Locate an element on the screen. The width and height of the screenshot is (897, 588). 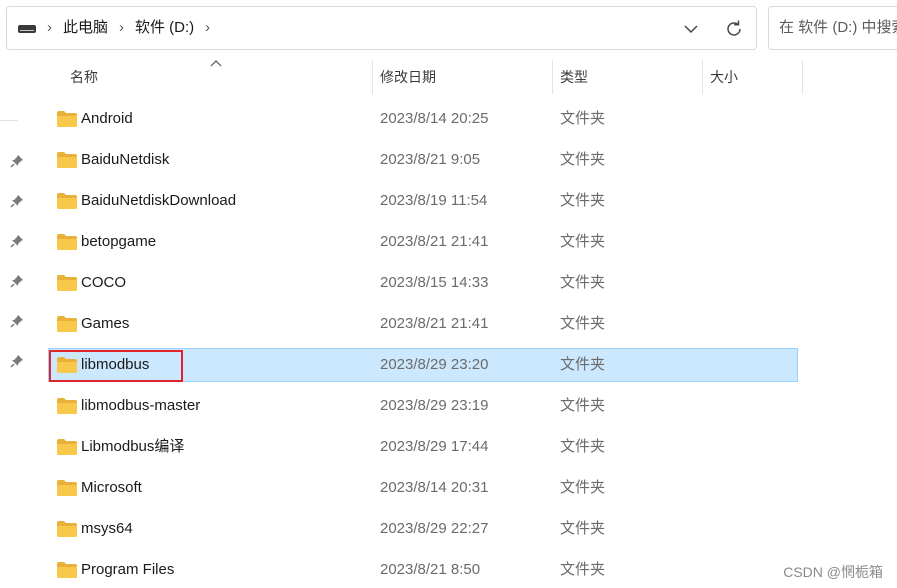
file-modified: 2023/8/29 23:20 is located at coordinates (434, 364).